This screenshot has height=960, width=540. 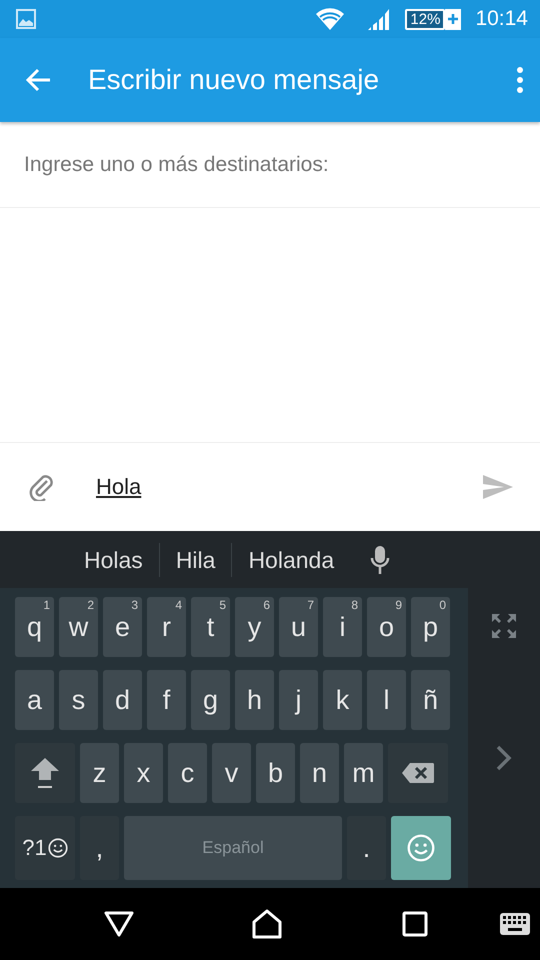 What do you see at coordinates (222, 605) in the screenshot?
I see `key-hint: 5` at bounding box center [222, 605].